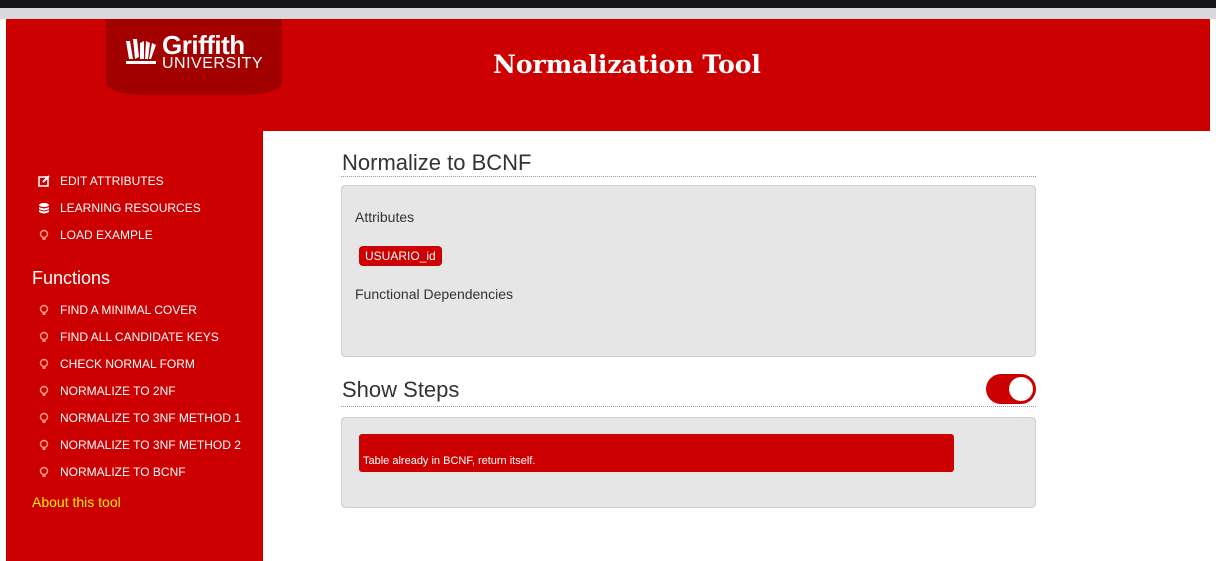 Image resolution: width=1216 pixels, height=561 pixels. Describe the element at coordinates (123, 472) in the screenshot. I see `sidebar-item-label: NORMALIZE TO BCNF` at that location.